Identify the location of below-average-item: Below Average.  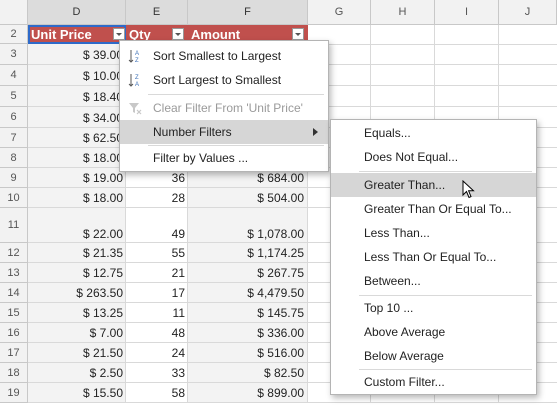
(433, 356).